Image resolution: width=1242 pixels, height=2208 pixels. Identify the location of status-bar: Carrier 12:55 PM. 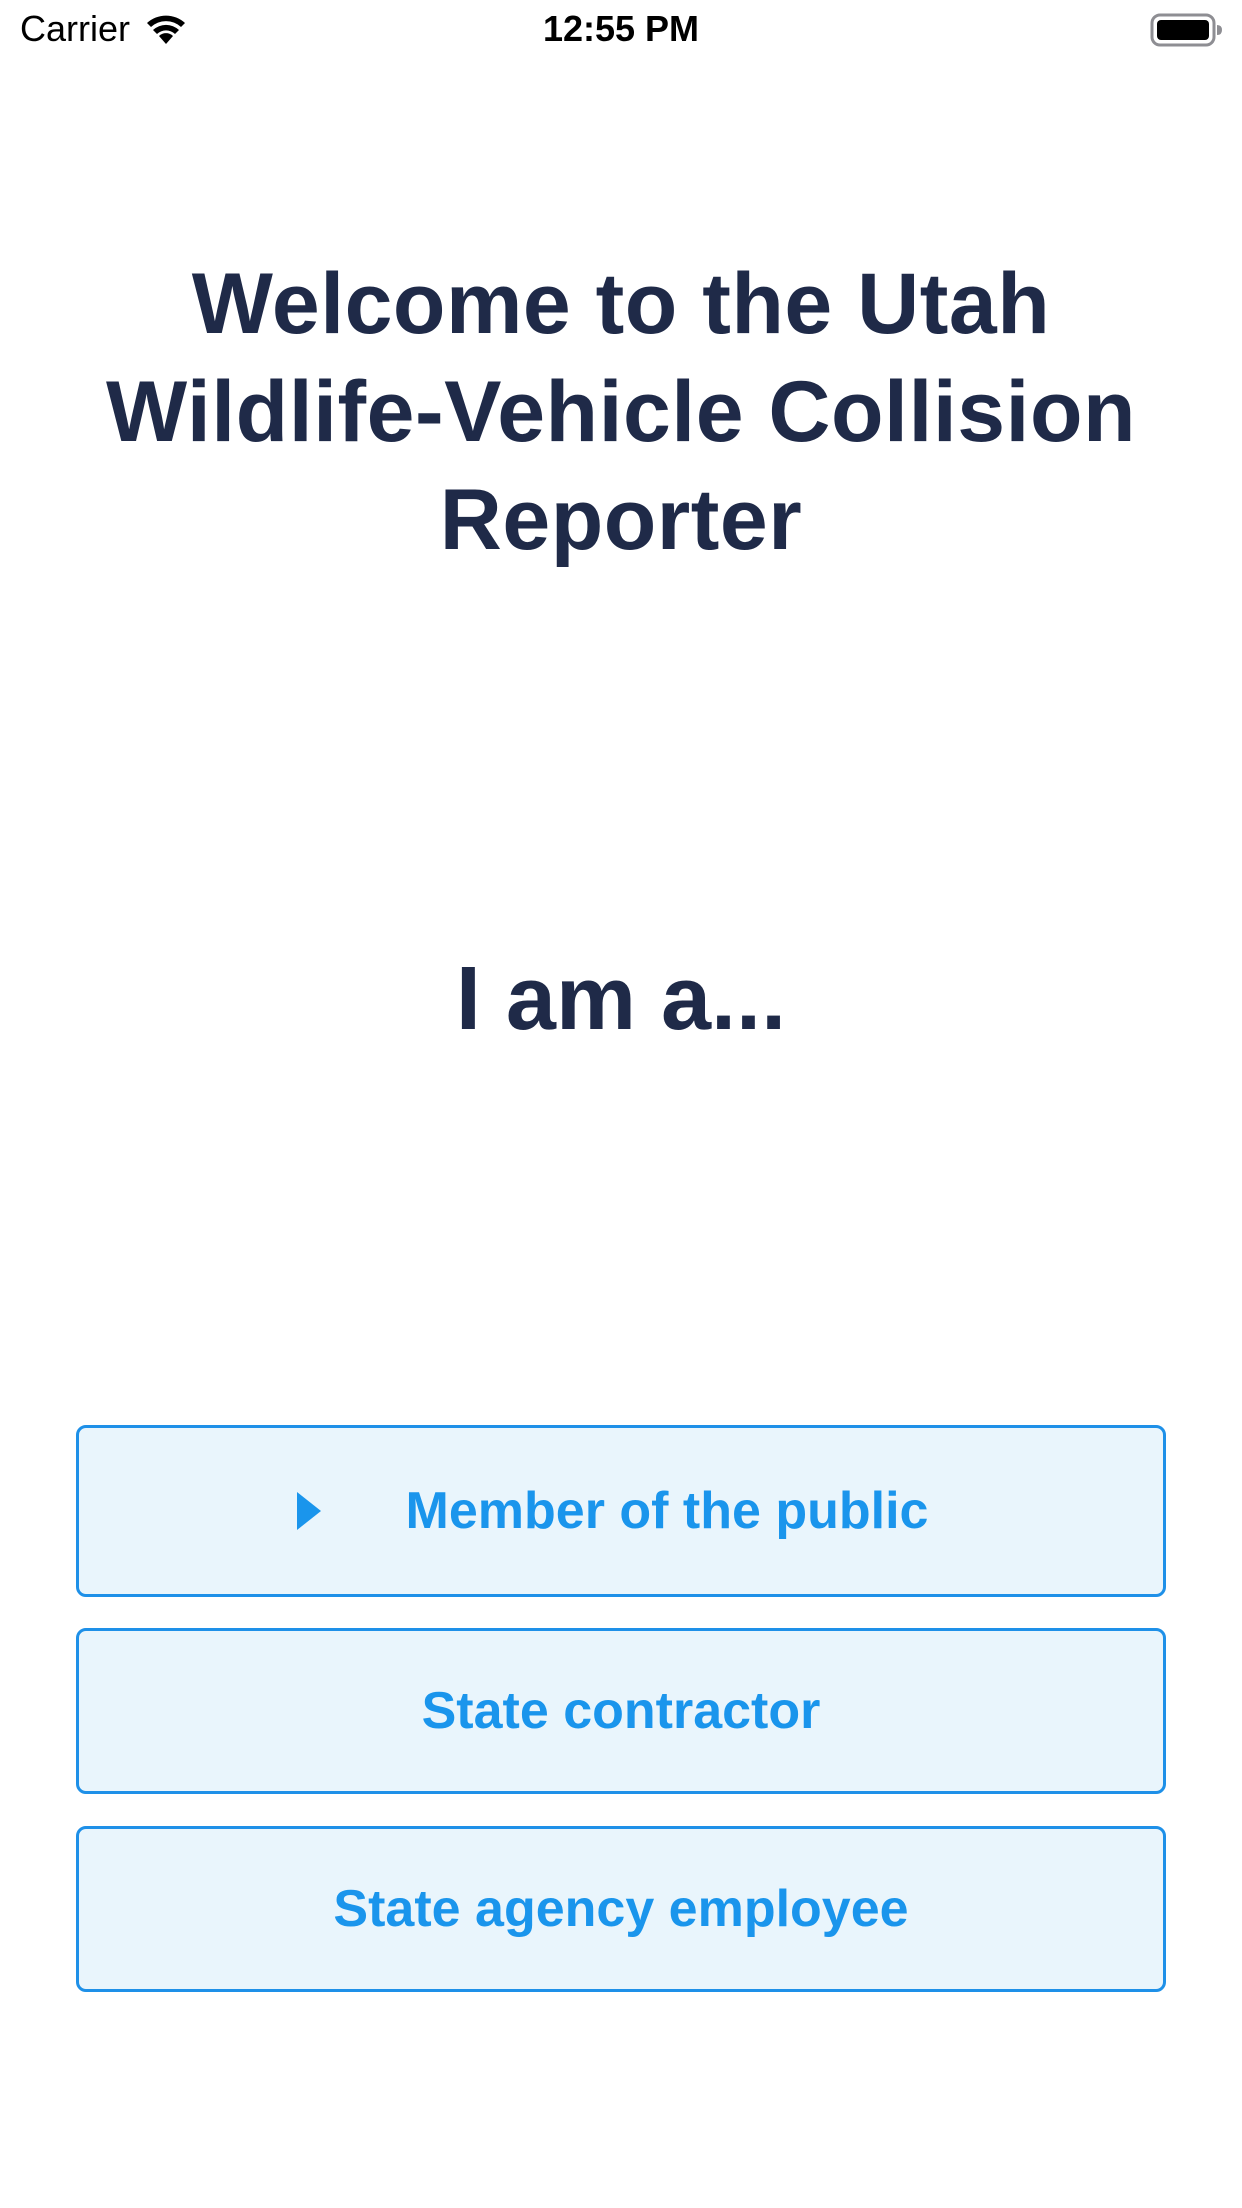
(621, 30).